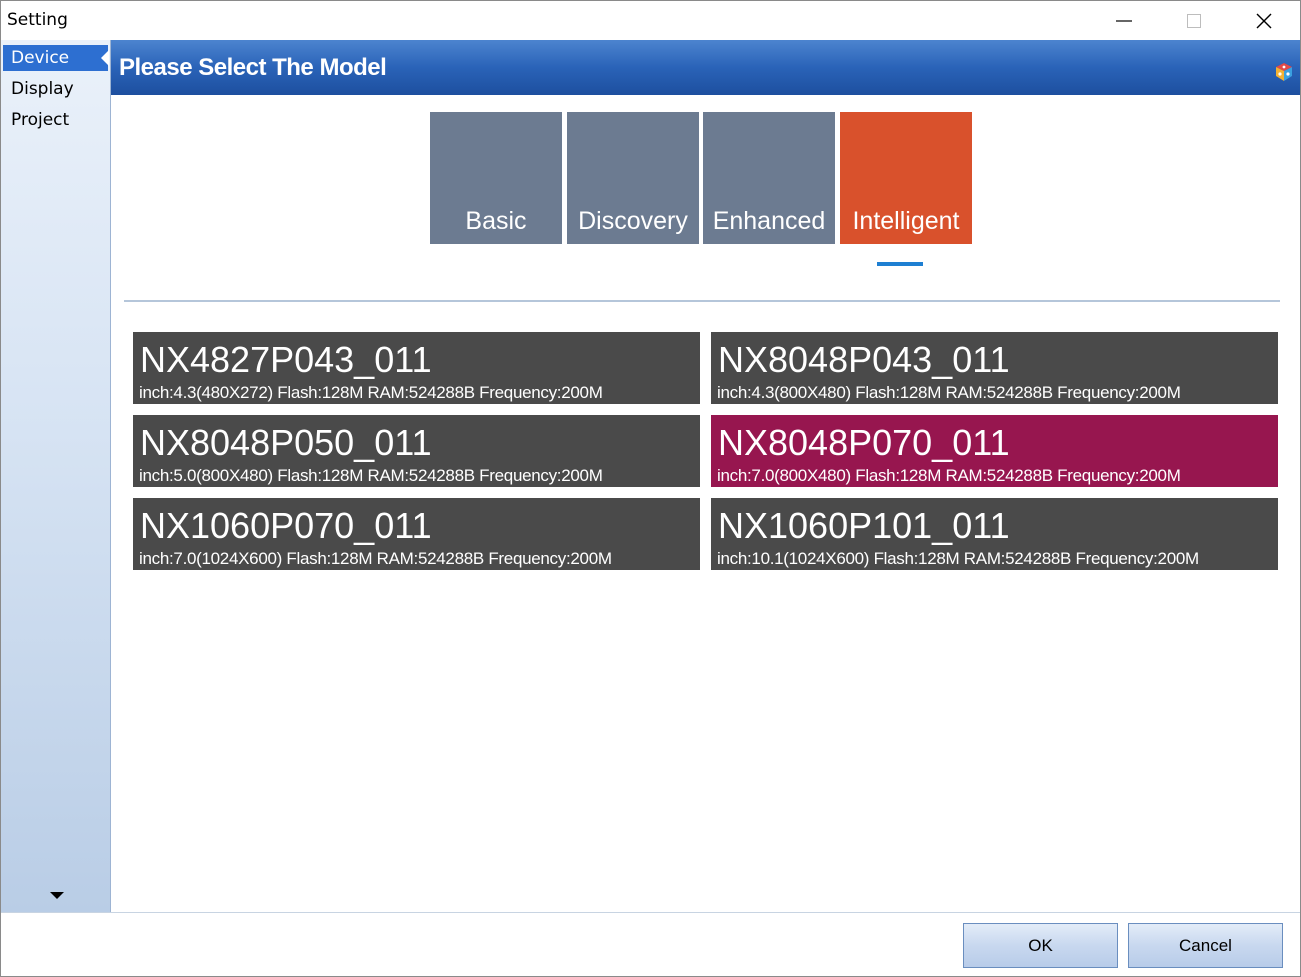  Describe the element at coordinates (286, 442) in the screenshot. I see `model-name: NX8048P050_011` at that location.